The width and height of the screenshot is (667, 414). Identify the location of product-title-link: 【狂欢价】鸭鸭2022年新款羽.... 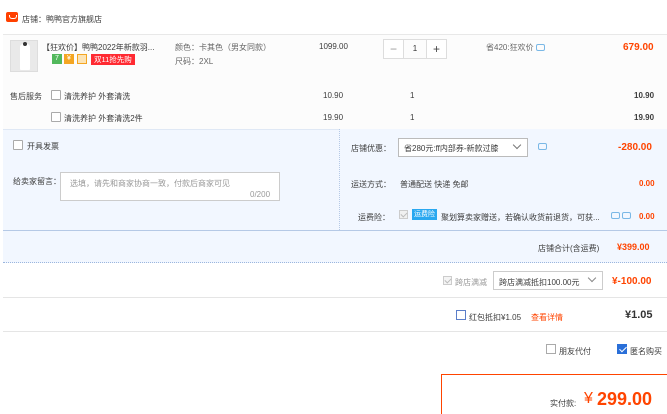
(104, 47).